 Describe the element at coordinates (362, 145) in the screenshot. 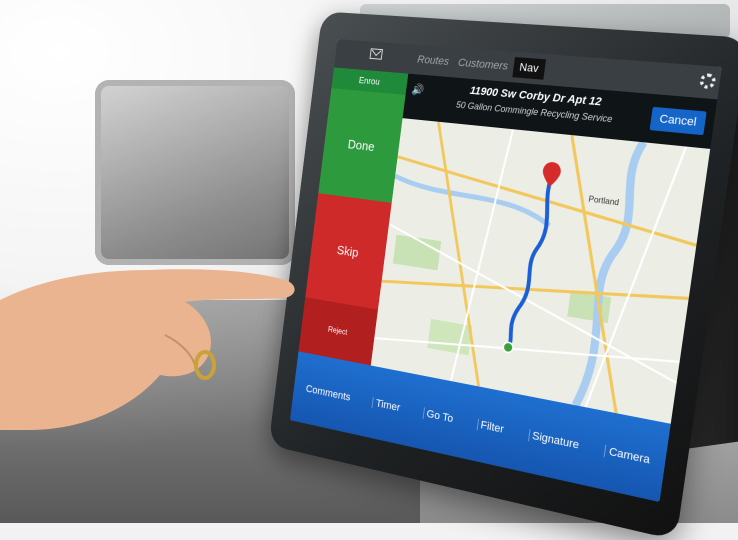

I see `done-button: Done` at that location.